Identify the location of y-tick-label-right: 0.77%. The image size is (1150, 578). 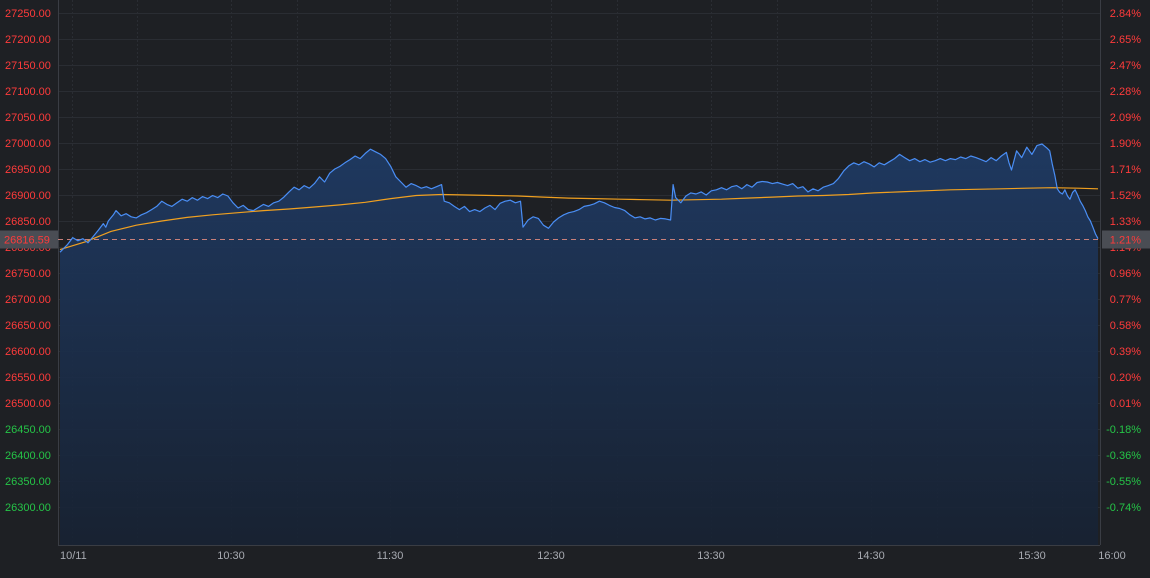
(1125, 300).